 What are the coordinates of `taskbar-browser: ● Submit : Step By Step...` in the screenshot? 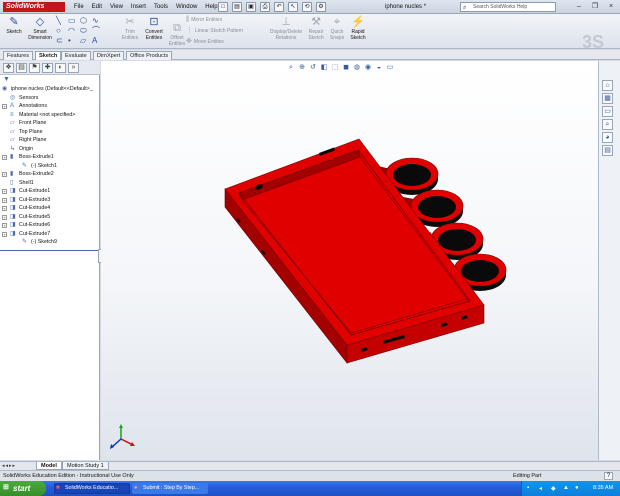 It's located at (170, 488).